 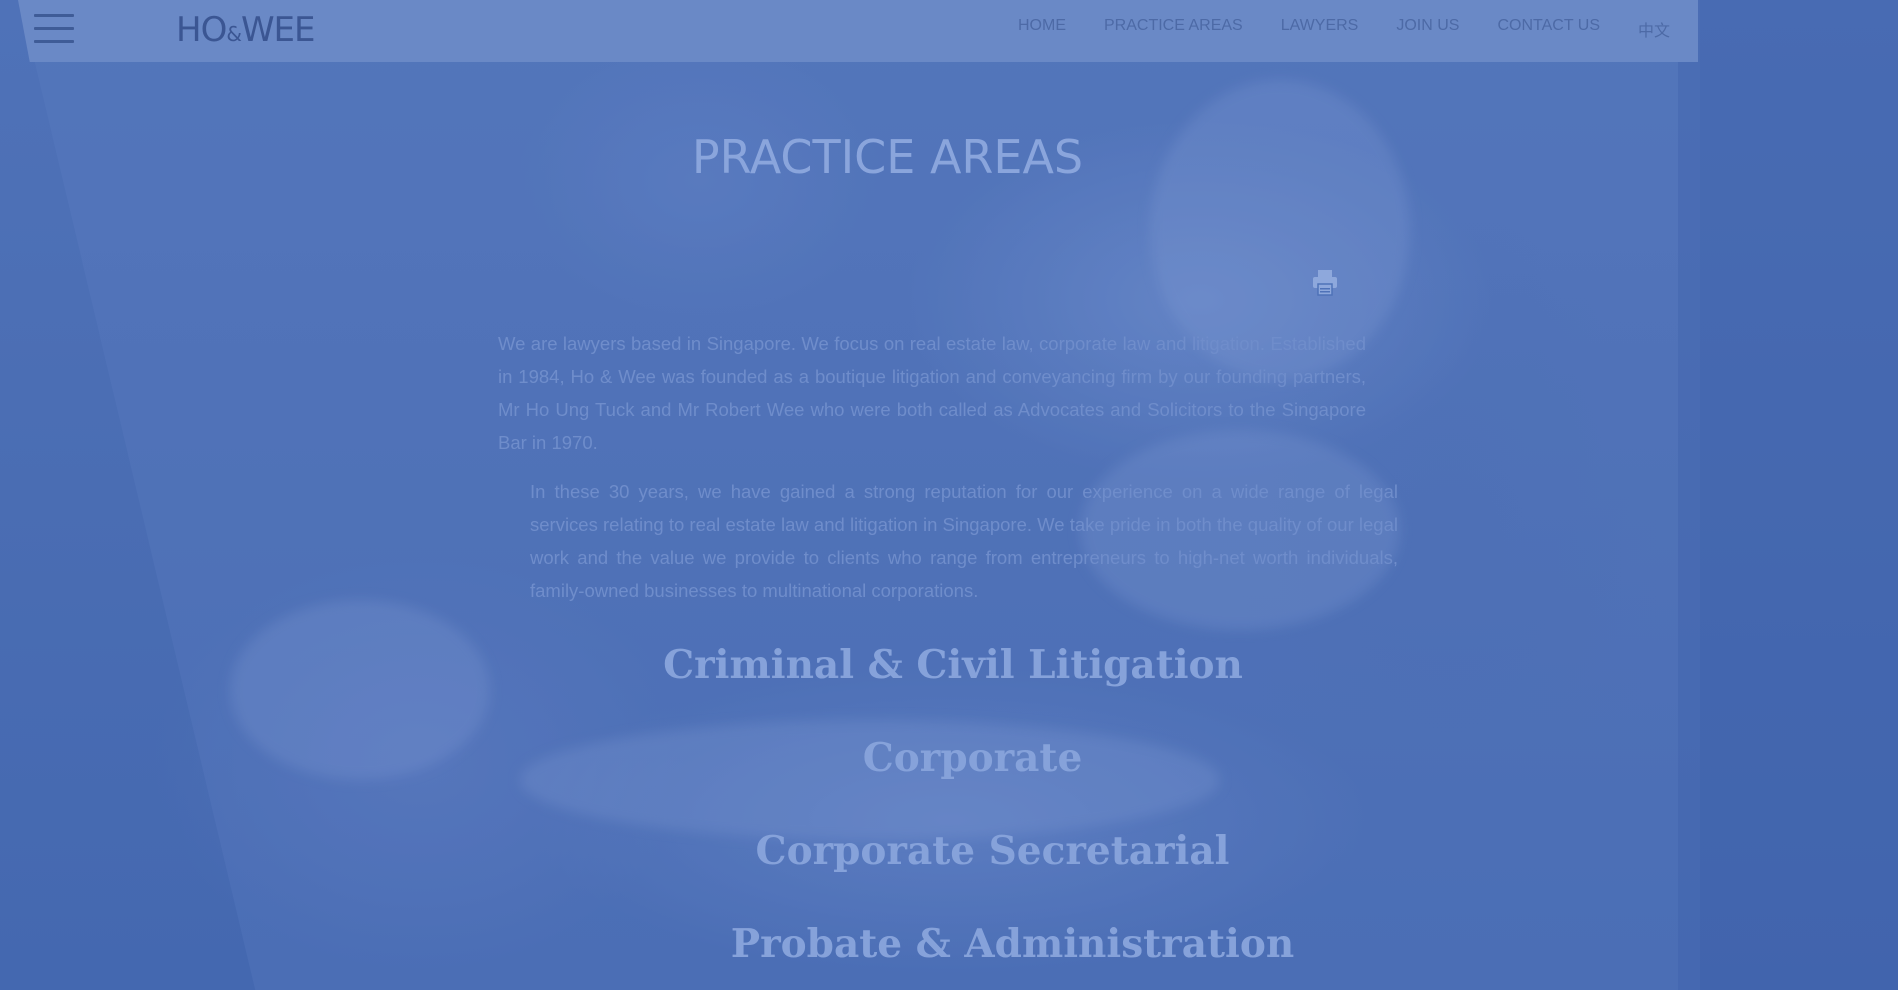 I want to click on practice-area-corporate-secretarial: Corporate Secretarial, so click(x=949, y=851).